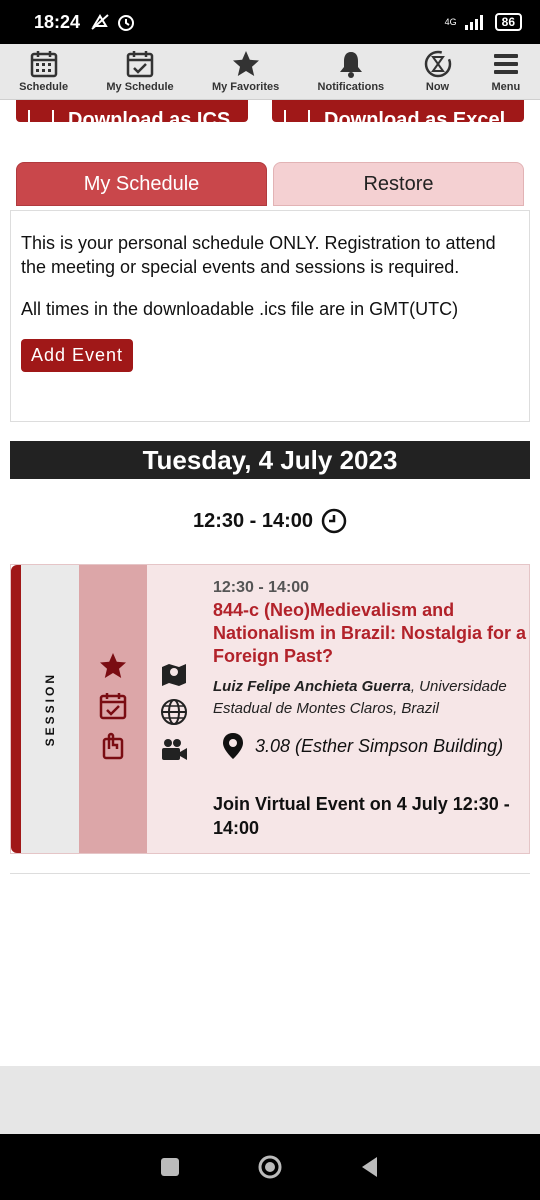 The width and height of the screenshot is (540, 1200). Describe the element at coordinates (398, 111) in the screenshot. I see `download-excel-button: Download as Excel` at that location.